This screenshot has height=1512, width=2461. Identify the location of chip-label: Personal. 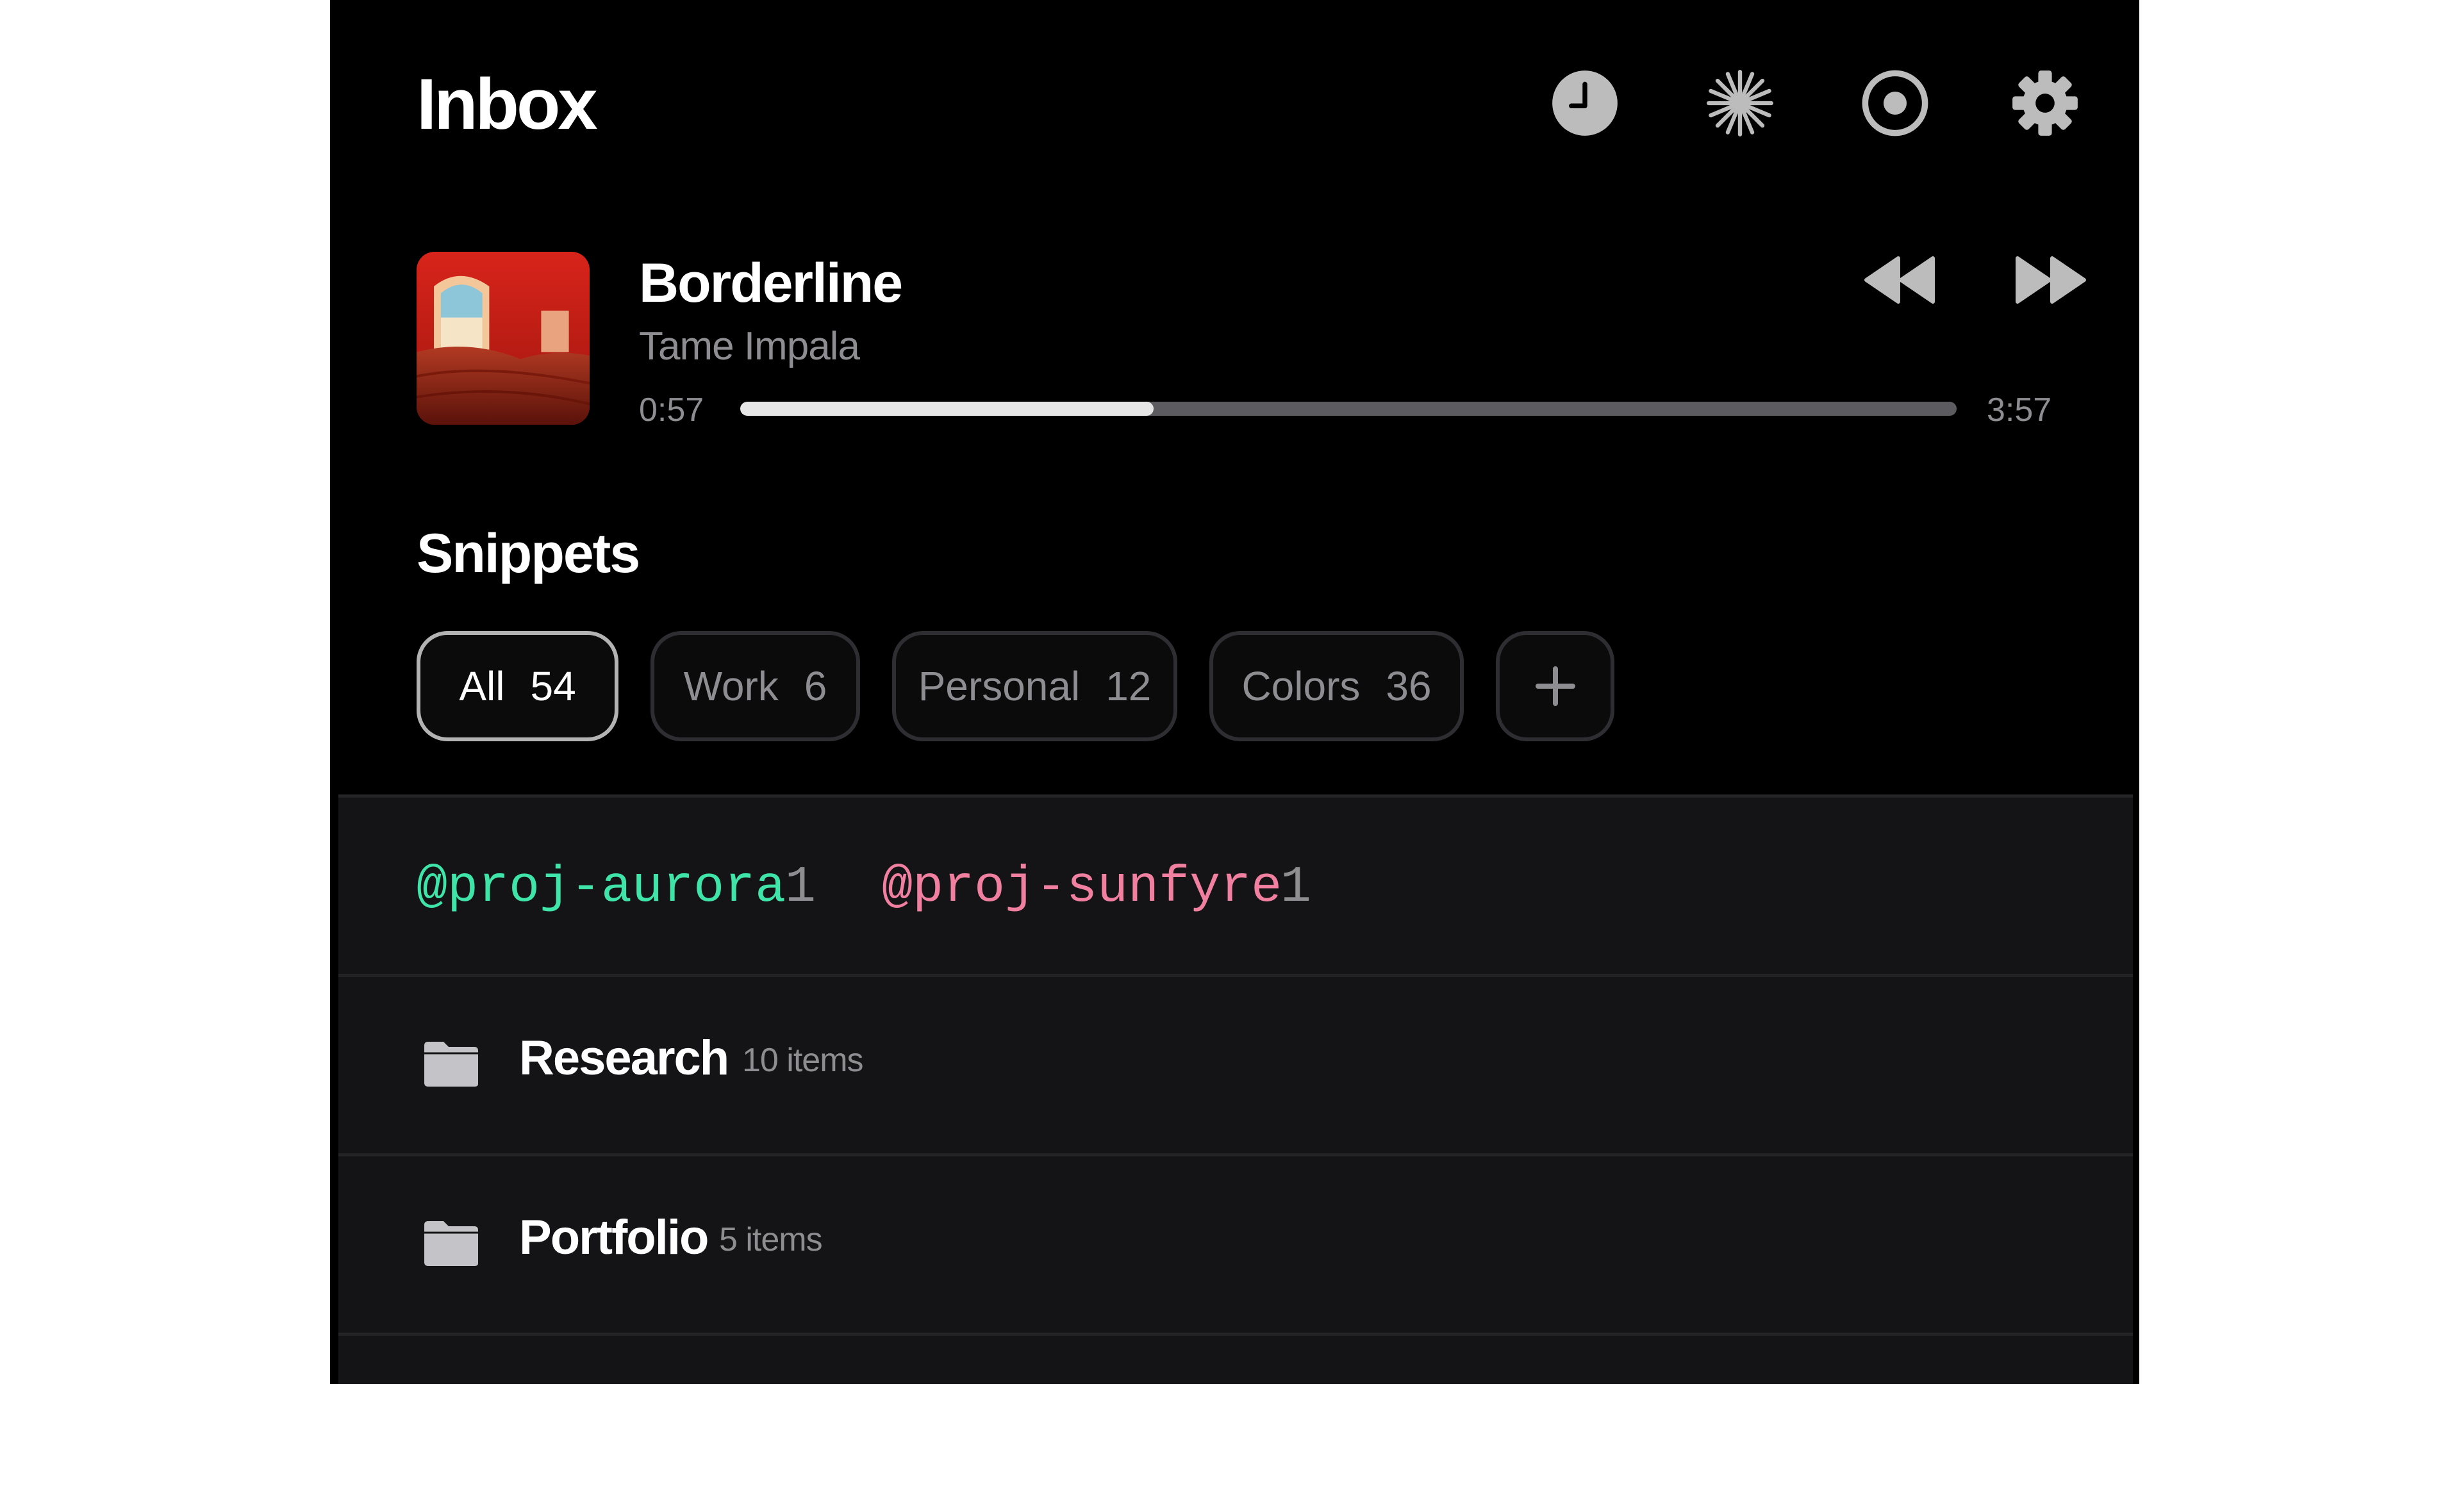
(999, 686).